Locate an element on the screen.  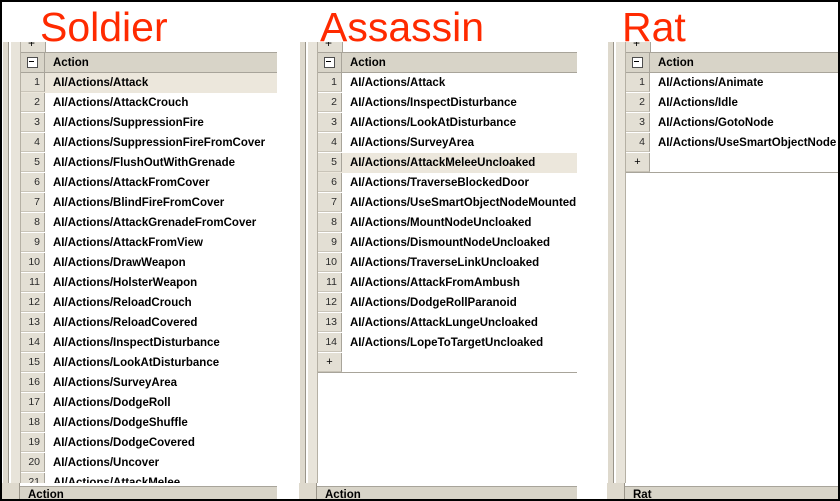
action-path-cell: AI/Actions/Animate is located at coordinates (744, 83).